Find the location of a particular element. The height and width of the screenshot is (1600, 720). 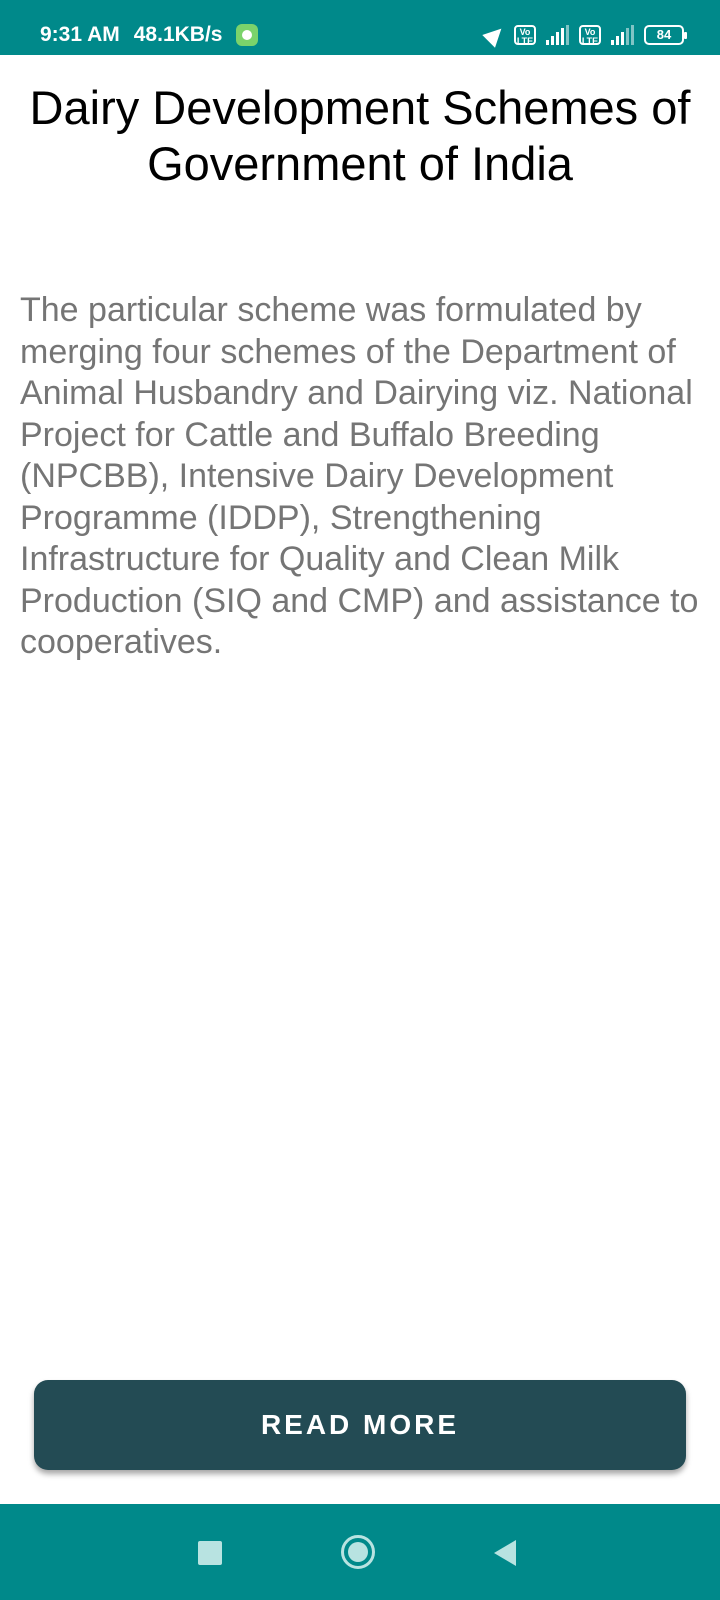

status-right: Vo LTE Vo LTE 84 is located at coordinates (584, 35).